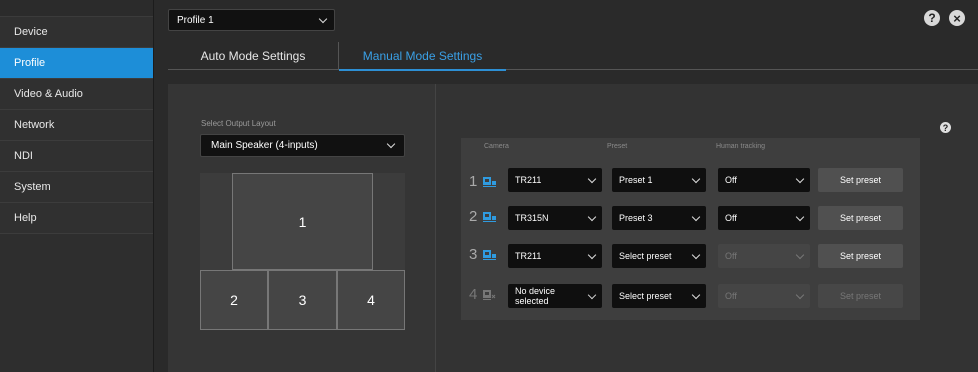 The width and height of the screenshot is (978, 372). What do you see at coordinates (535, 296) in the screenshot?
I see `camera-select-value: No device selected` at bounding box center [535, 296].